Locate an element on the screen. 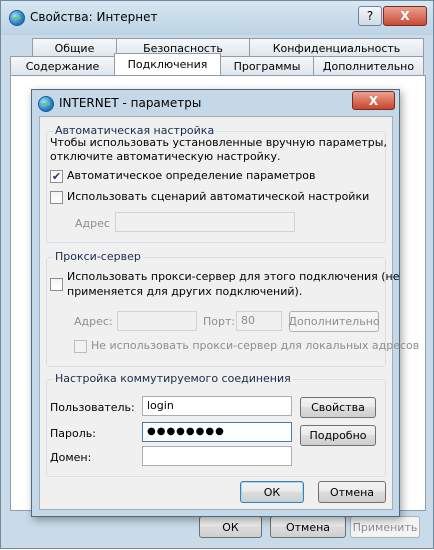 The width and height of the screenshot is (434, 550). dialup-legend: Настройка коммутируемого соединения is located at coordinates (173, 378).